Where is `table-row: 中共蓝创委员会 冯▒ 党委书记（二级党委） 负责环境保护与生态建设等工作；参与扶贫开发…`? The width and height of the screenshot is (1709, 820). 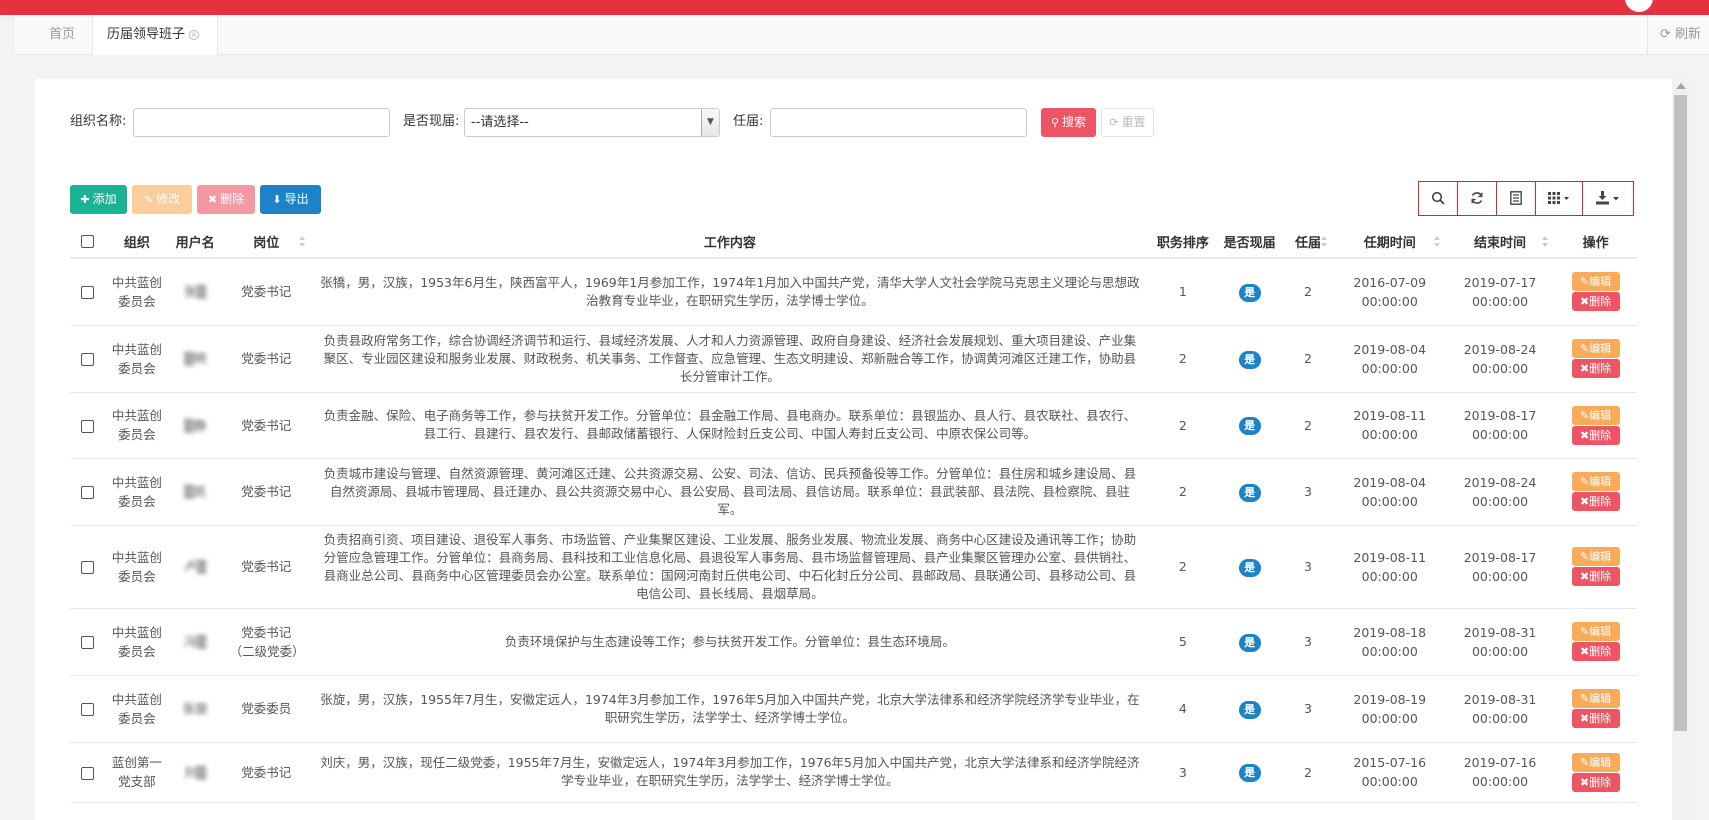 table-row: 中共蓝创委员会 冯▒ 党委书记（二级党委） 负责环境保护与生态建设等工作；参与扶贫开发… is located at coordinates (853, 642).